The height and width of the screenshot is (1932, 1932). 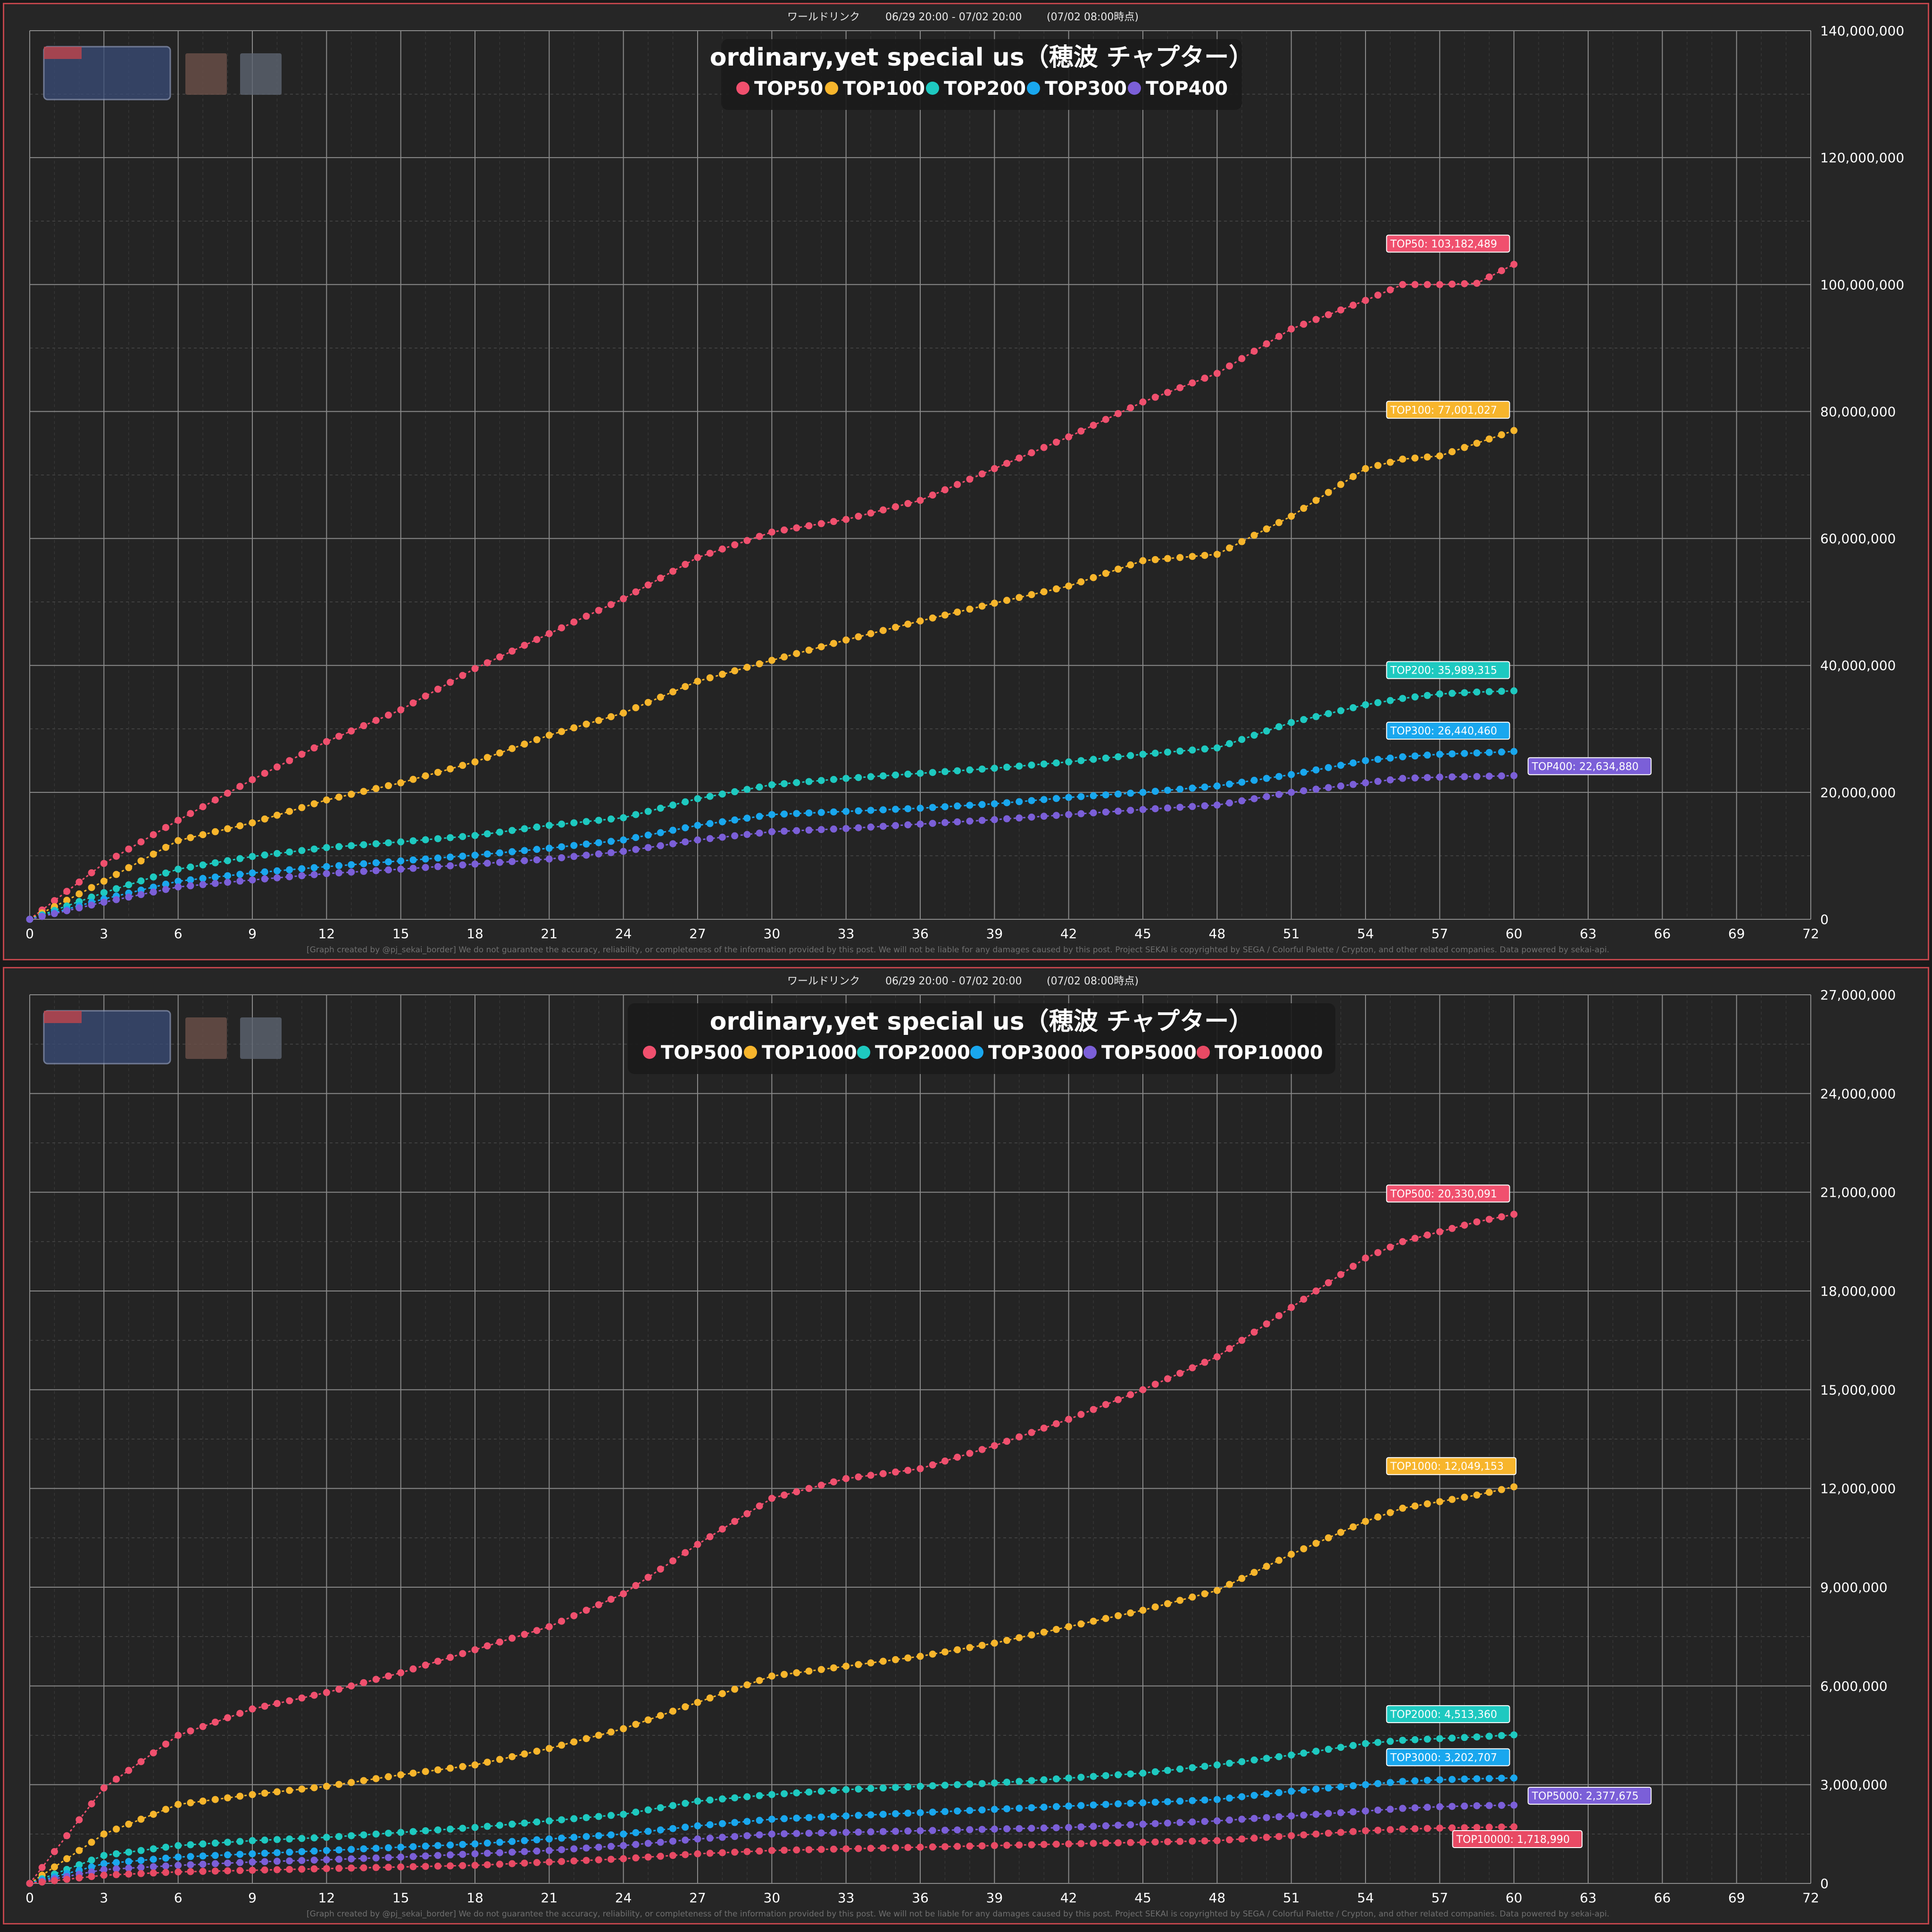 What do you see at coordinates (697, 1898) in the screenshot?
I see `bottom-x-tick-label: 27` at bounding box center [697, 1898].